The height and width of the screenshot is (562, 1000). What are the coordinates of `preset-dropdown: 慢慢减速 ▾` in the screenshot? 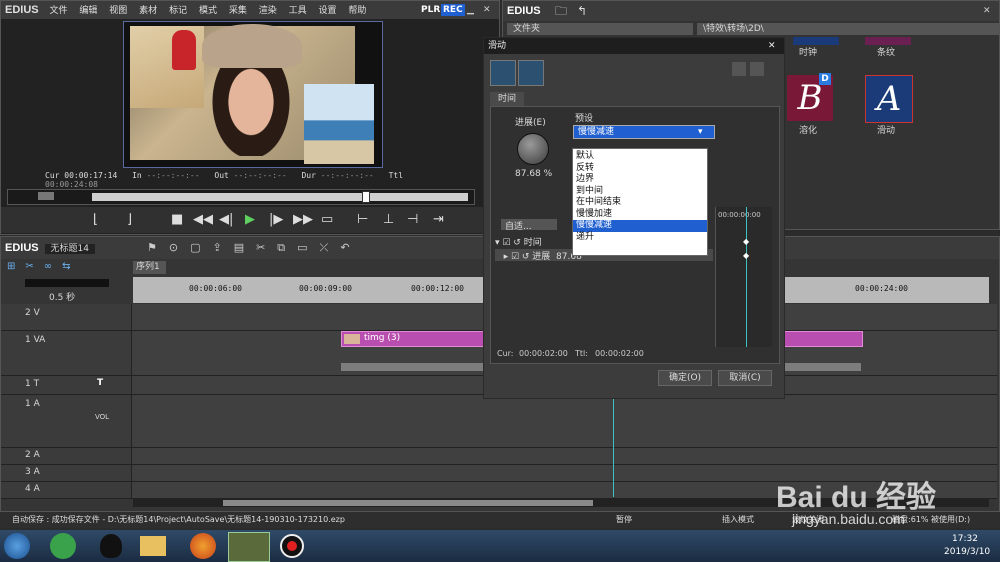 It's located at (644, 132).